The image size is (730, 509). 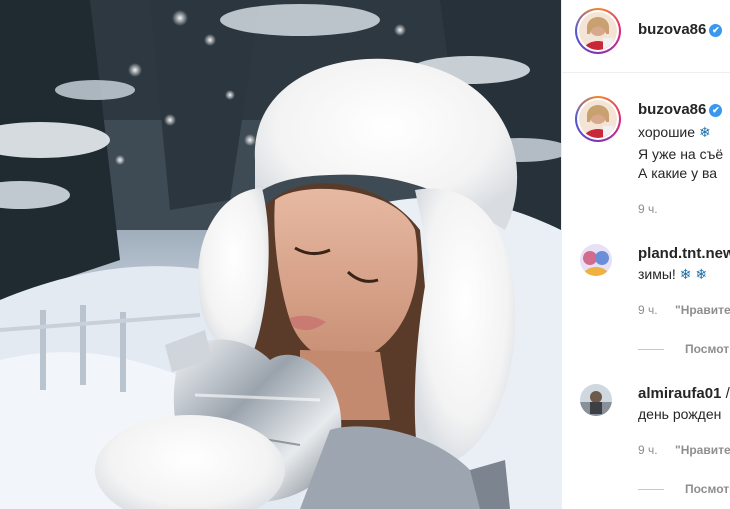 I want to click on comment-2-username-text: almiraufa01, so click(x=679, y=393).